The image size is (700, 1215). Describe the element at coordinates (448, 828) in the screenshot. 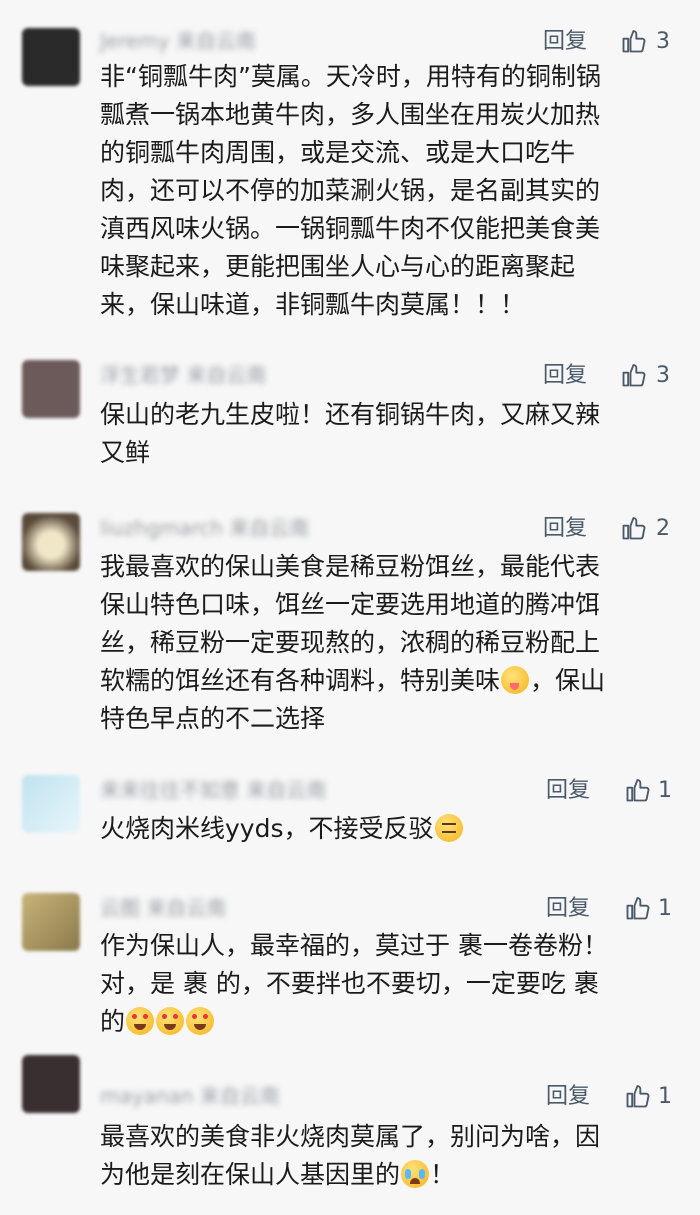

I see `thinking-face-emoji-icon` at that location.